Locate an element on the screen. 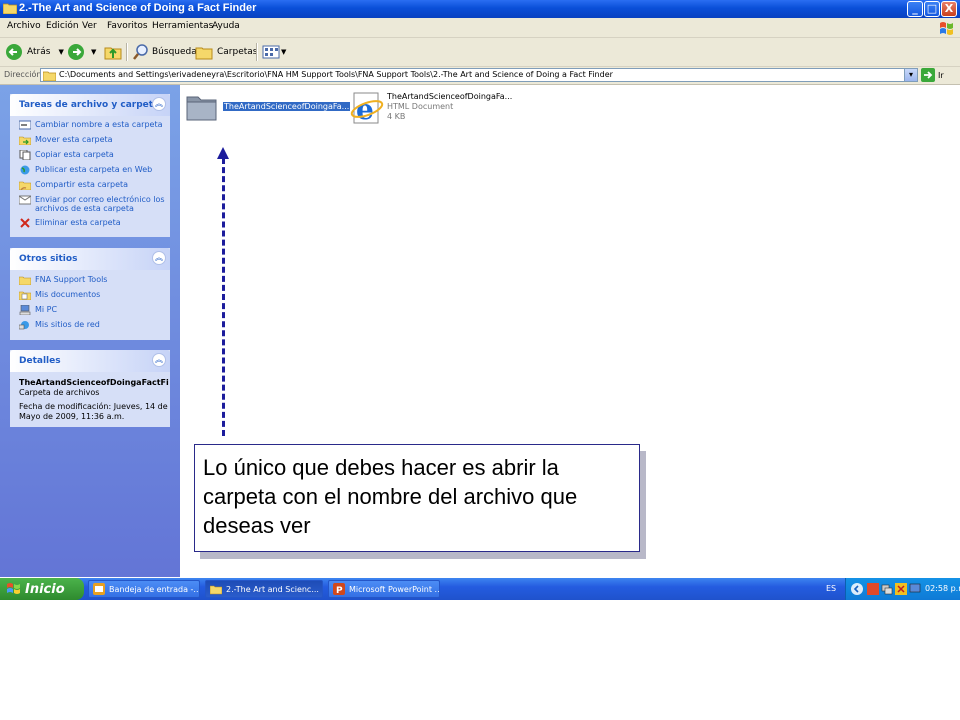 This screenshot has height=720, width=960. back-button: Atrás ▼ is located at coordinates (34, 52).